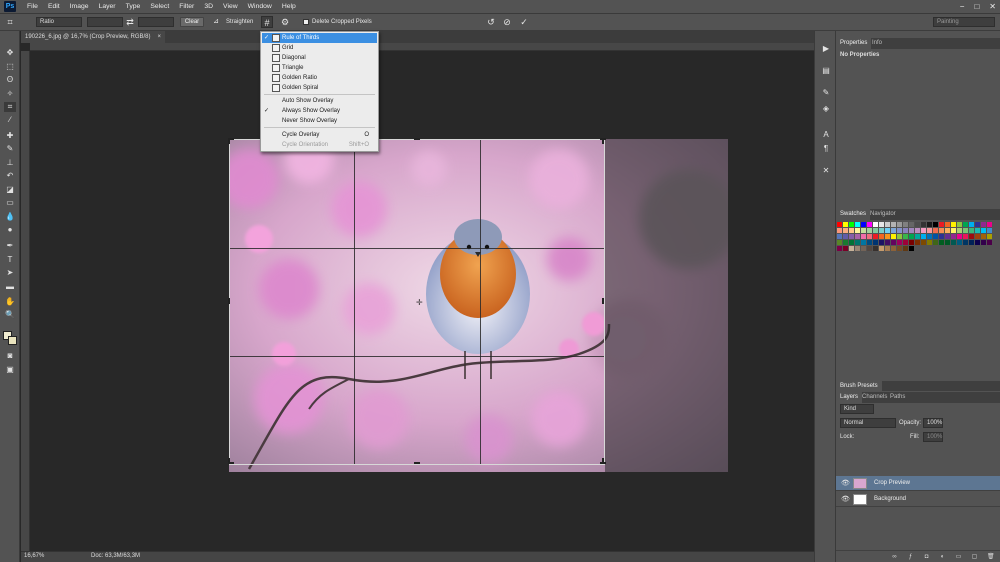 The image size is (1000, 562). Describe the element at coordinates (10, 370) in the screenshot. I see `screen-mode-icon: ▣` at that location.